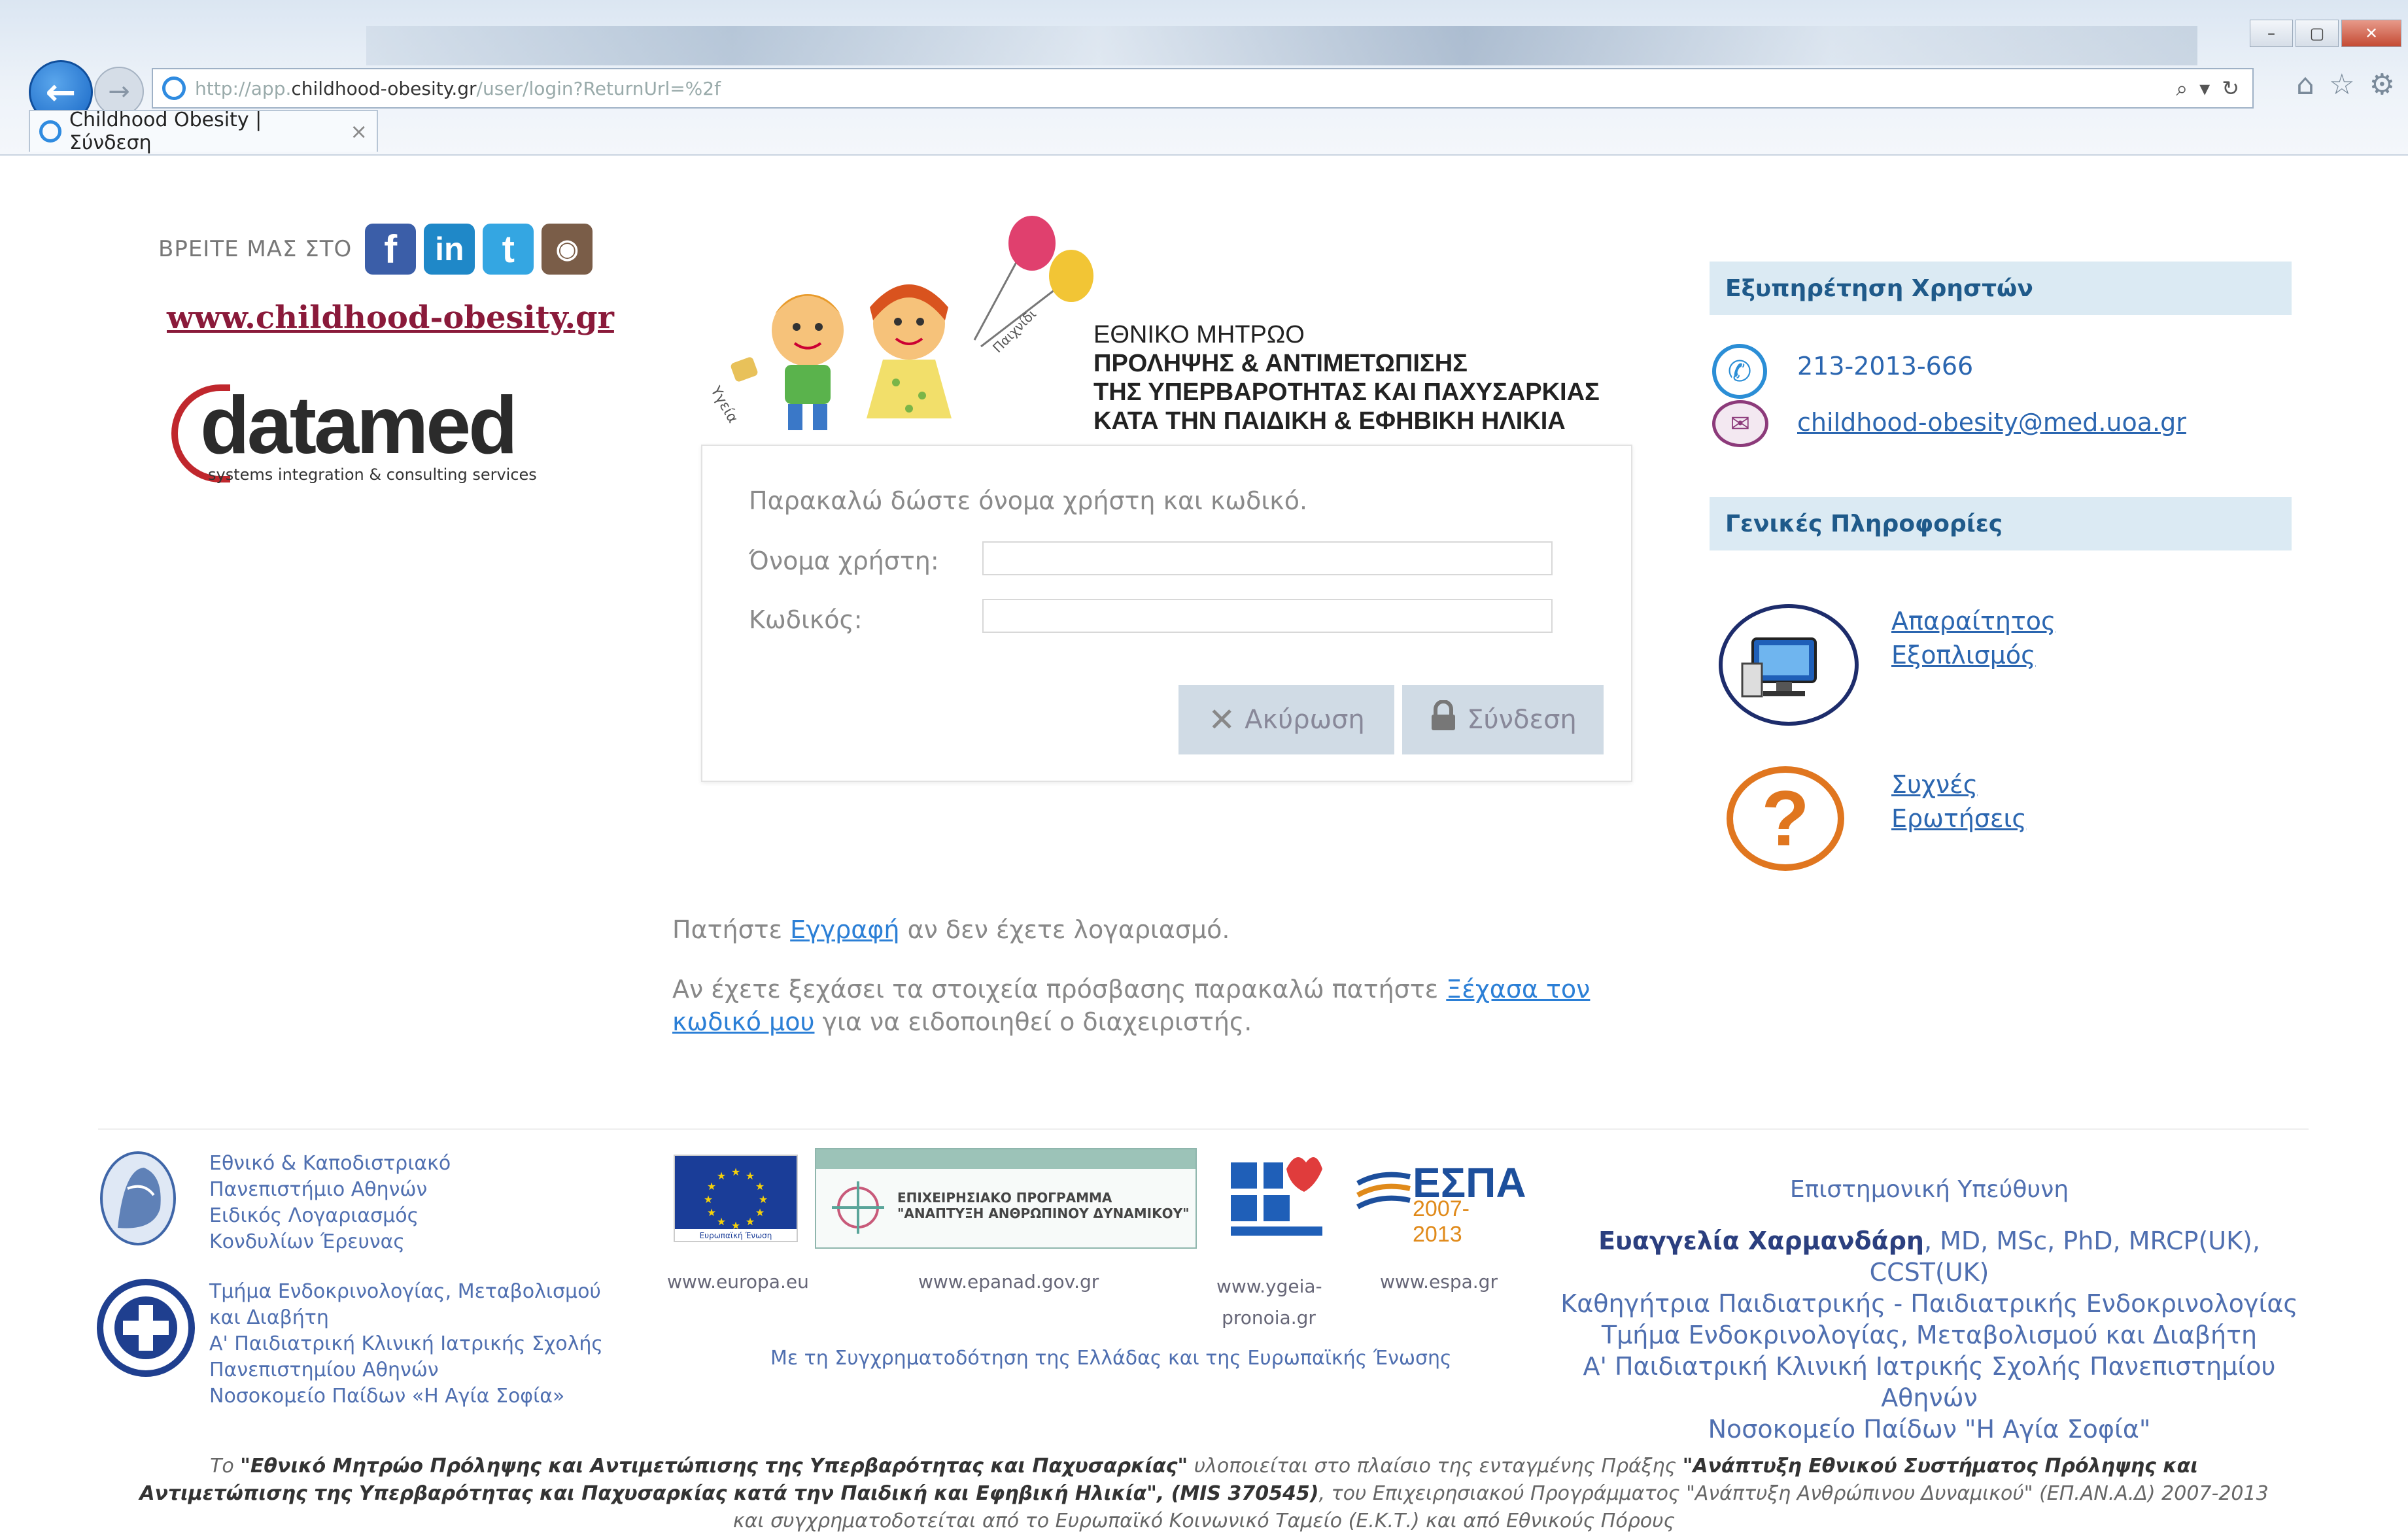  I want to click on footer-line: Τμήμα Ενδοκρινολογίας, Μεταβολισμού, so click(405, 1291).